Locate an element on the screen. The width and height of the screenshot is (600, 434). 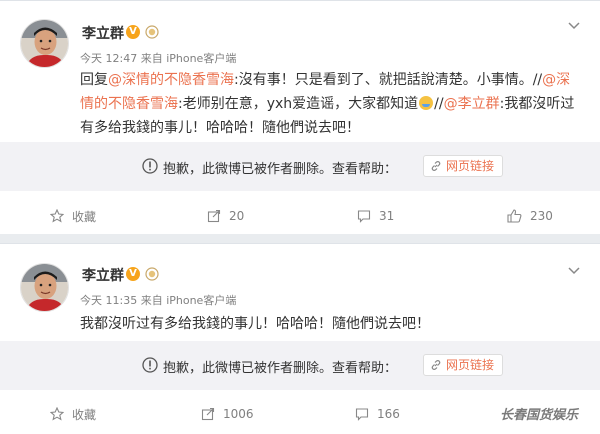
mention-link: @李立群 is located at coordinates (472, 104).